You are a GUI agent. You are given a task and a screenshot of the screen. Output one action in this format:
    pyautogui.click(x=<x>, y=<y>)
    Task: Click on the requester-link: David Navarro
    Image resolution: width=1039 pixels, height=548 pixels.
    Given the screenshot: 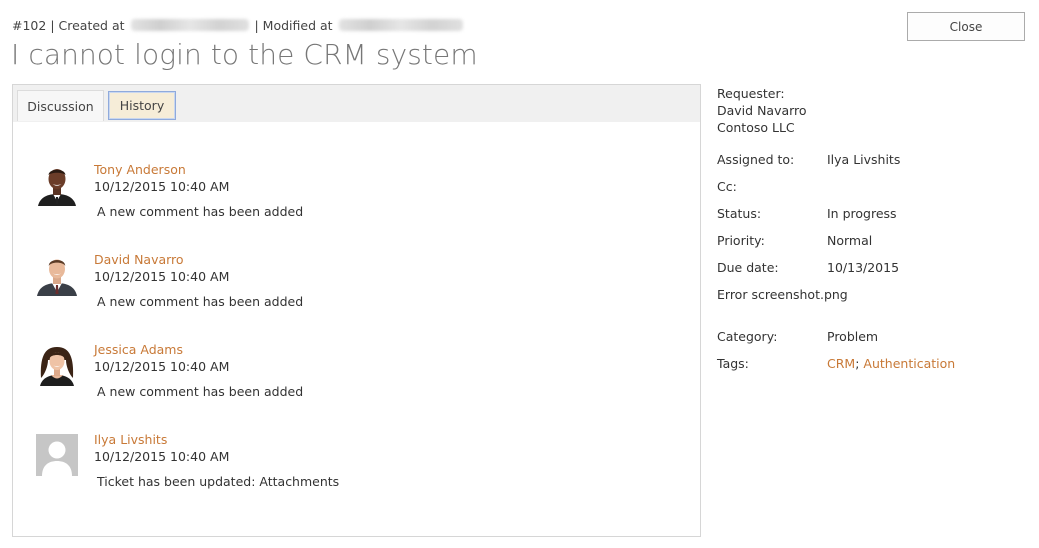 What is the action you would take?
    pyautogui.click(x=762, y=110)
    